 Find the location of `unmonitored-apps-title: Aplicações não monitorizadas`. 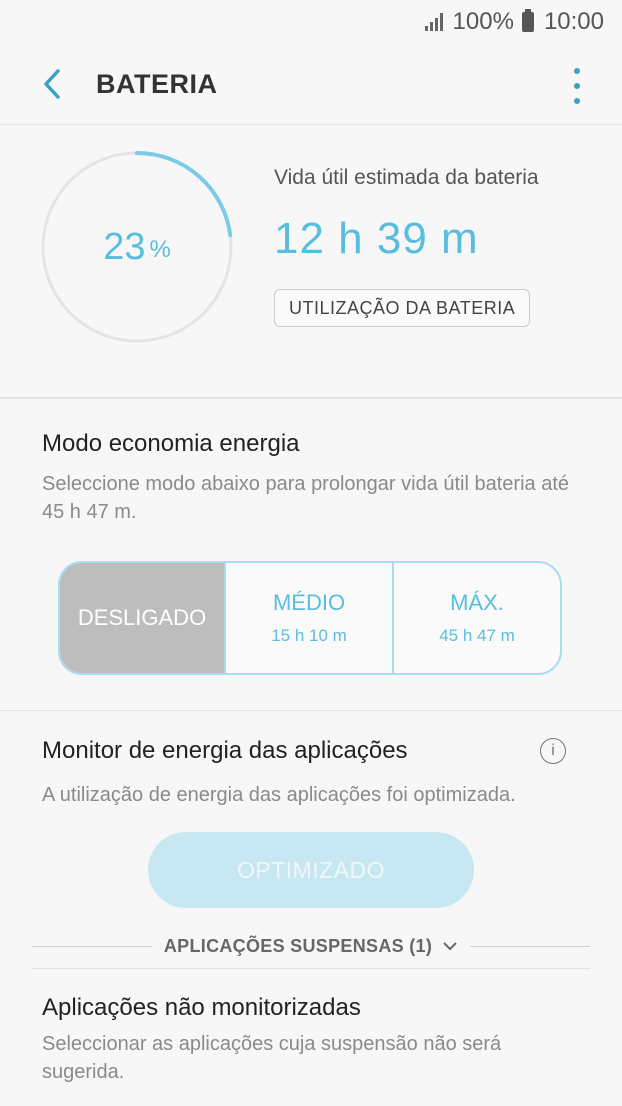

unmonitored-apps-title: Aplicações não monitorizadas is located at coordinates (201, 1008).